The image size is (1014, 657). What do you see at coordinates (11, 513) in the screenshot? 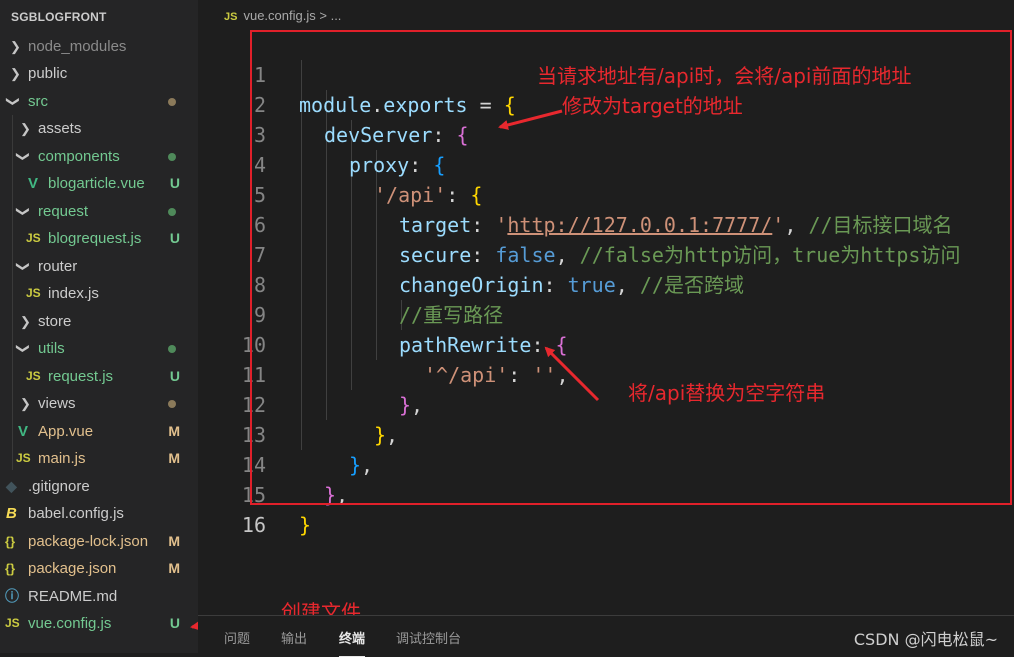
I see `babel-icon: B` at bounding box center [11, 513].